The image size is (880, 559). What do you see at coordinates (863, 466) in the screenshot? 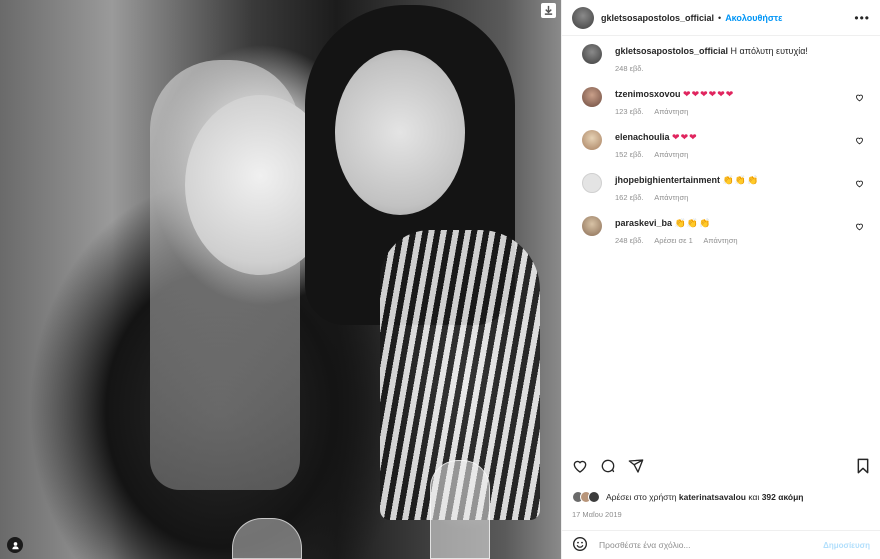
I see `bookmark-icon` at bounding box center [863, 466].